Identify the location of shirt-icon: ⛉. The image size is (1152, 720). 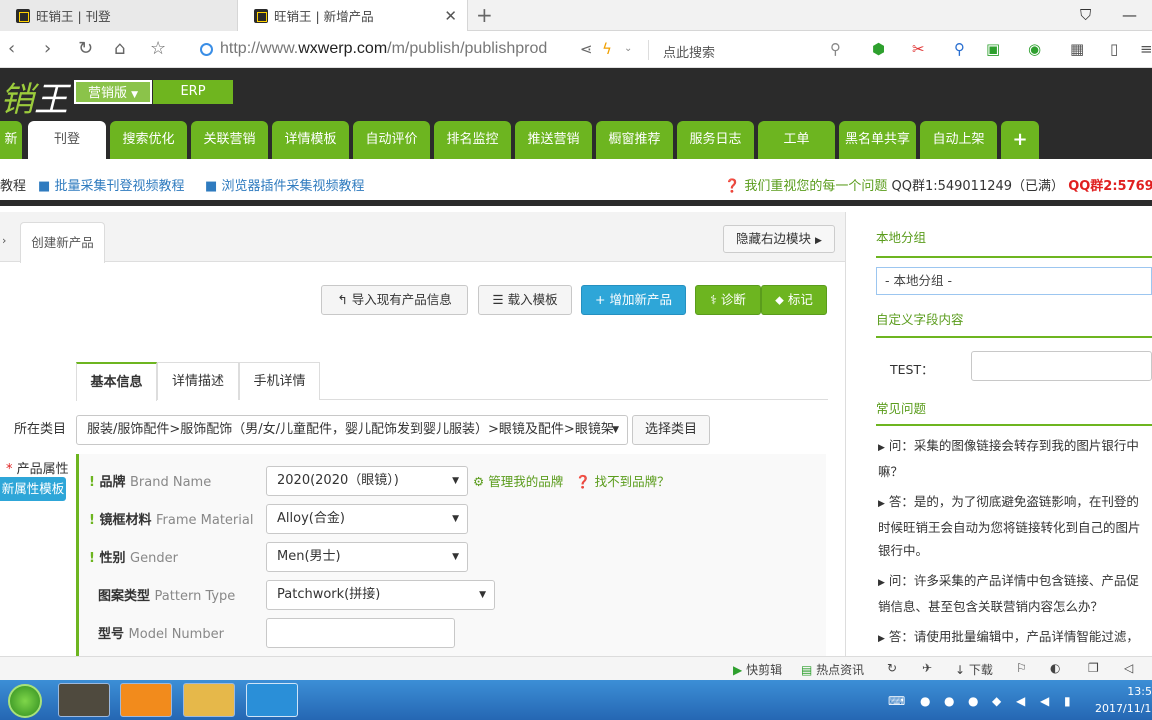
(1085, 15).